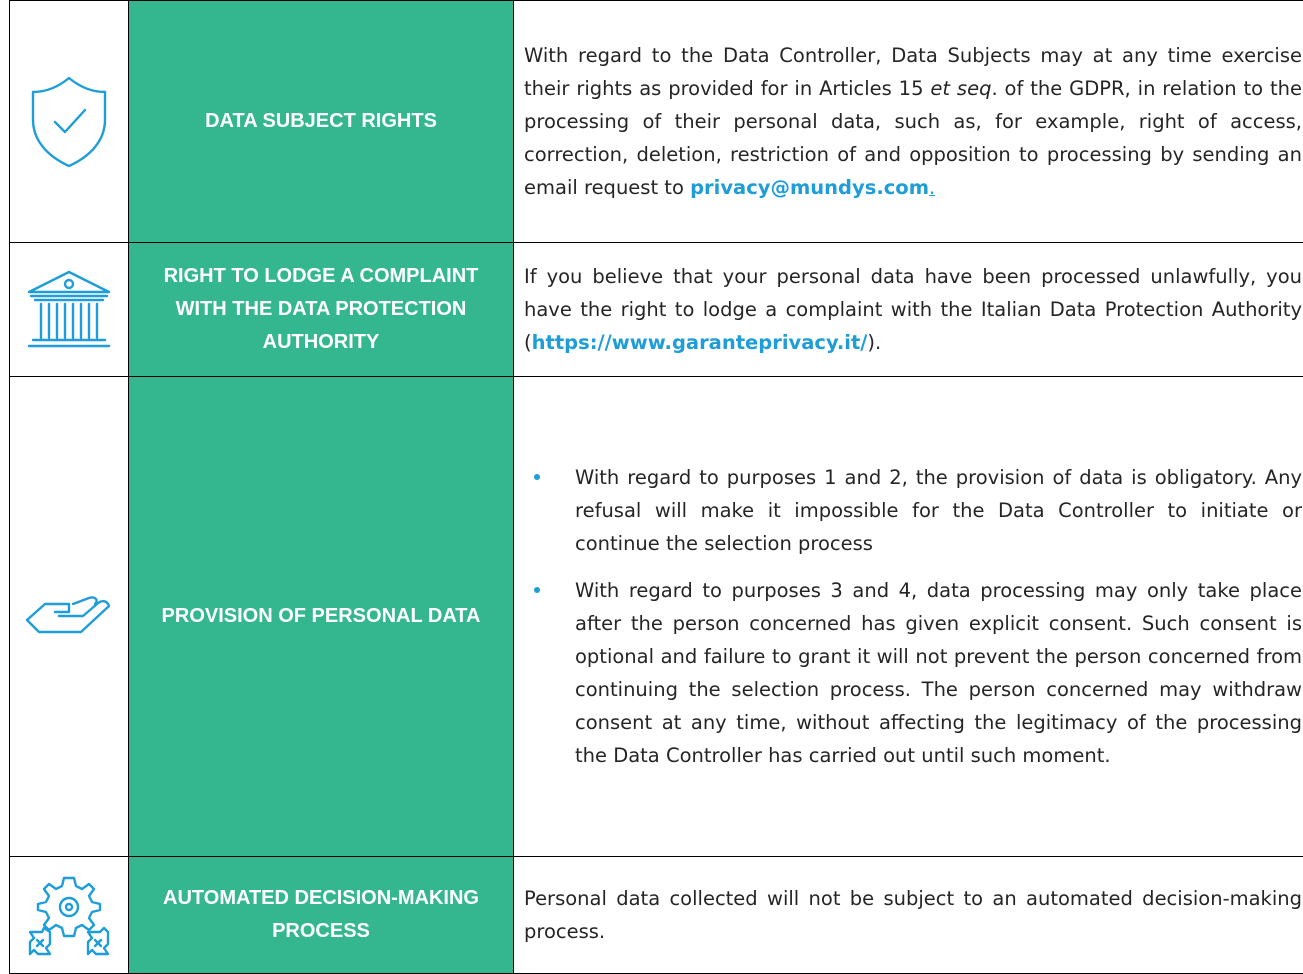 This screenshot has width=1303, height=974. Describe the element at coordinates (874, 342) in the screenshot. I see `description-trailing: ).` at that location.